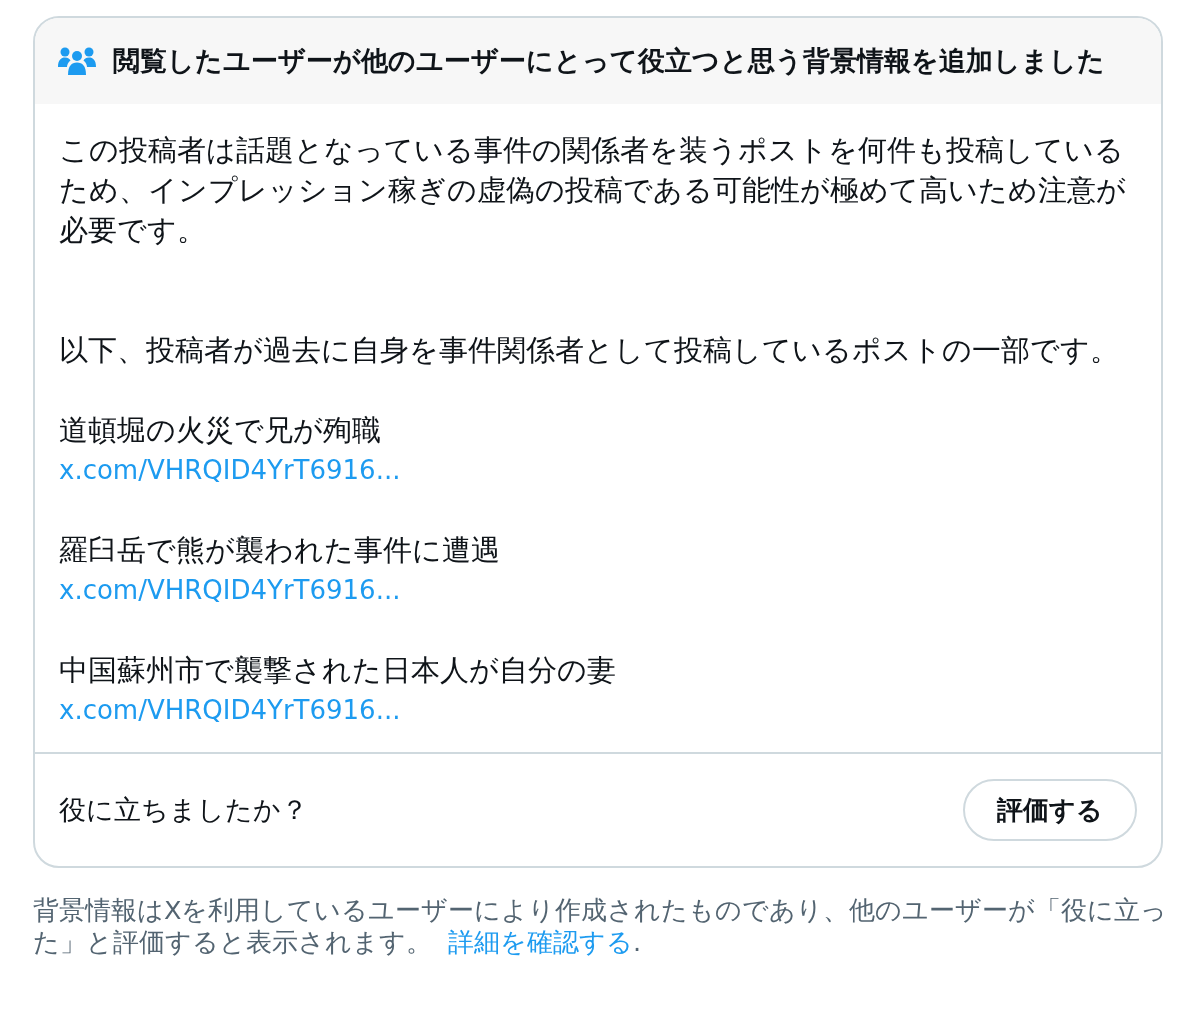 The height and width of the screenshot is (1014, 1196). I want to click on note-header-title: 閲覧したユーザーが他のユーザーにとって役立つと思う背景情報を追加しました, so click(609, 61).